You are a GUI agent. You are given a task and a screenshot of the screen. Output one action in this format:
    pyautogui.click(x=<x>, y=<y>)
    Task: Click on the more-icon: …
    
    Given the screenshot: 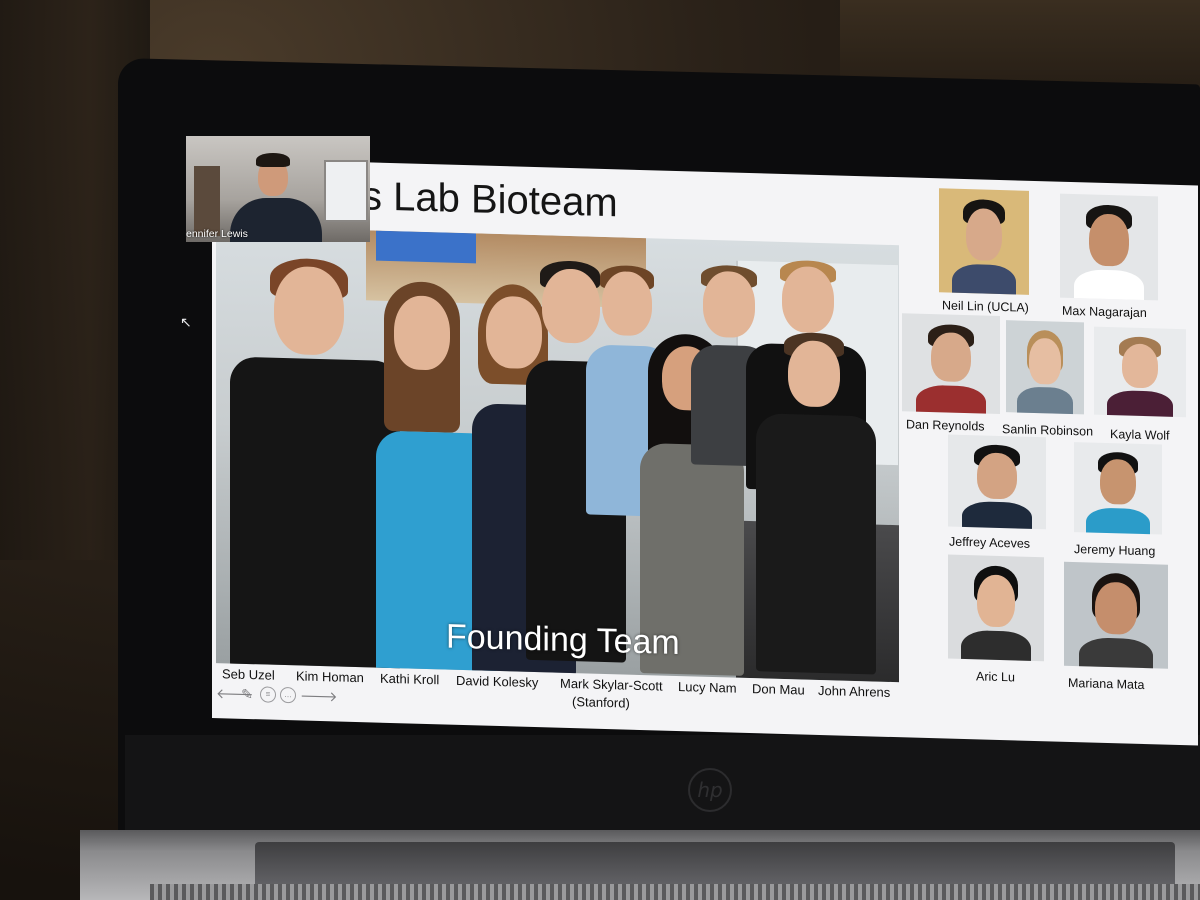 What is the action you would take?
    pyautogui.click(x=288, y=695)
    